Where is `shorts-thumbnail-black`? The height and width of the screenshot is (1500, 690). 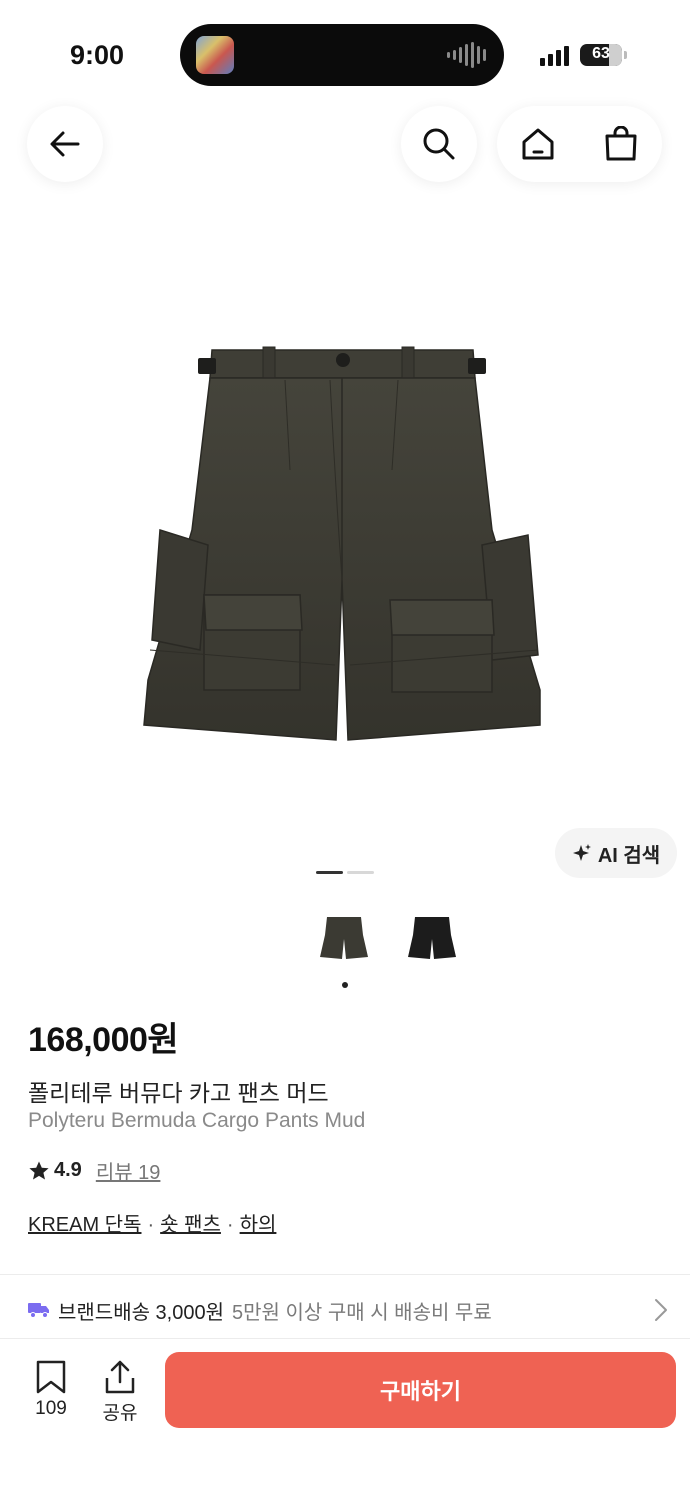
shorts-thumbnail-black is located at coordinates (432, 938).